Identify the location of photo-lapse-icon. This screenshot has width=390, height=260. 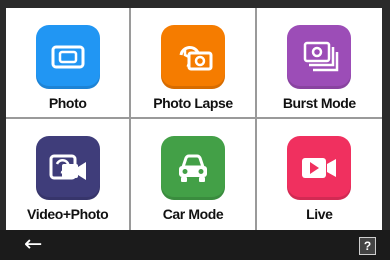
(192, 57).